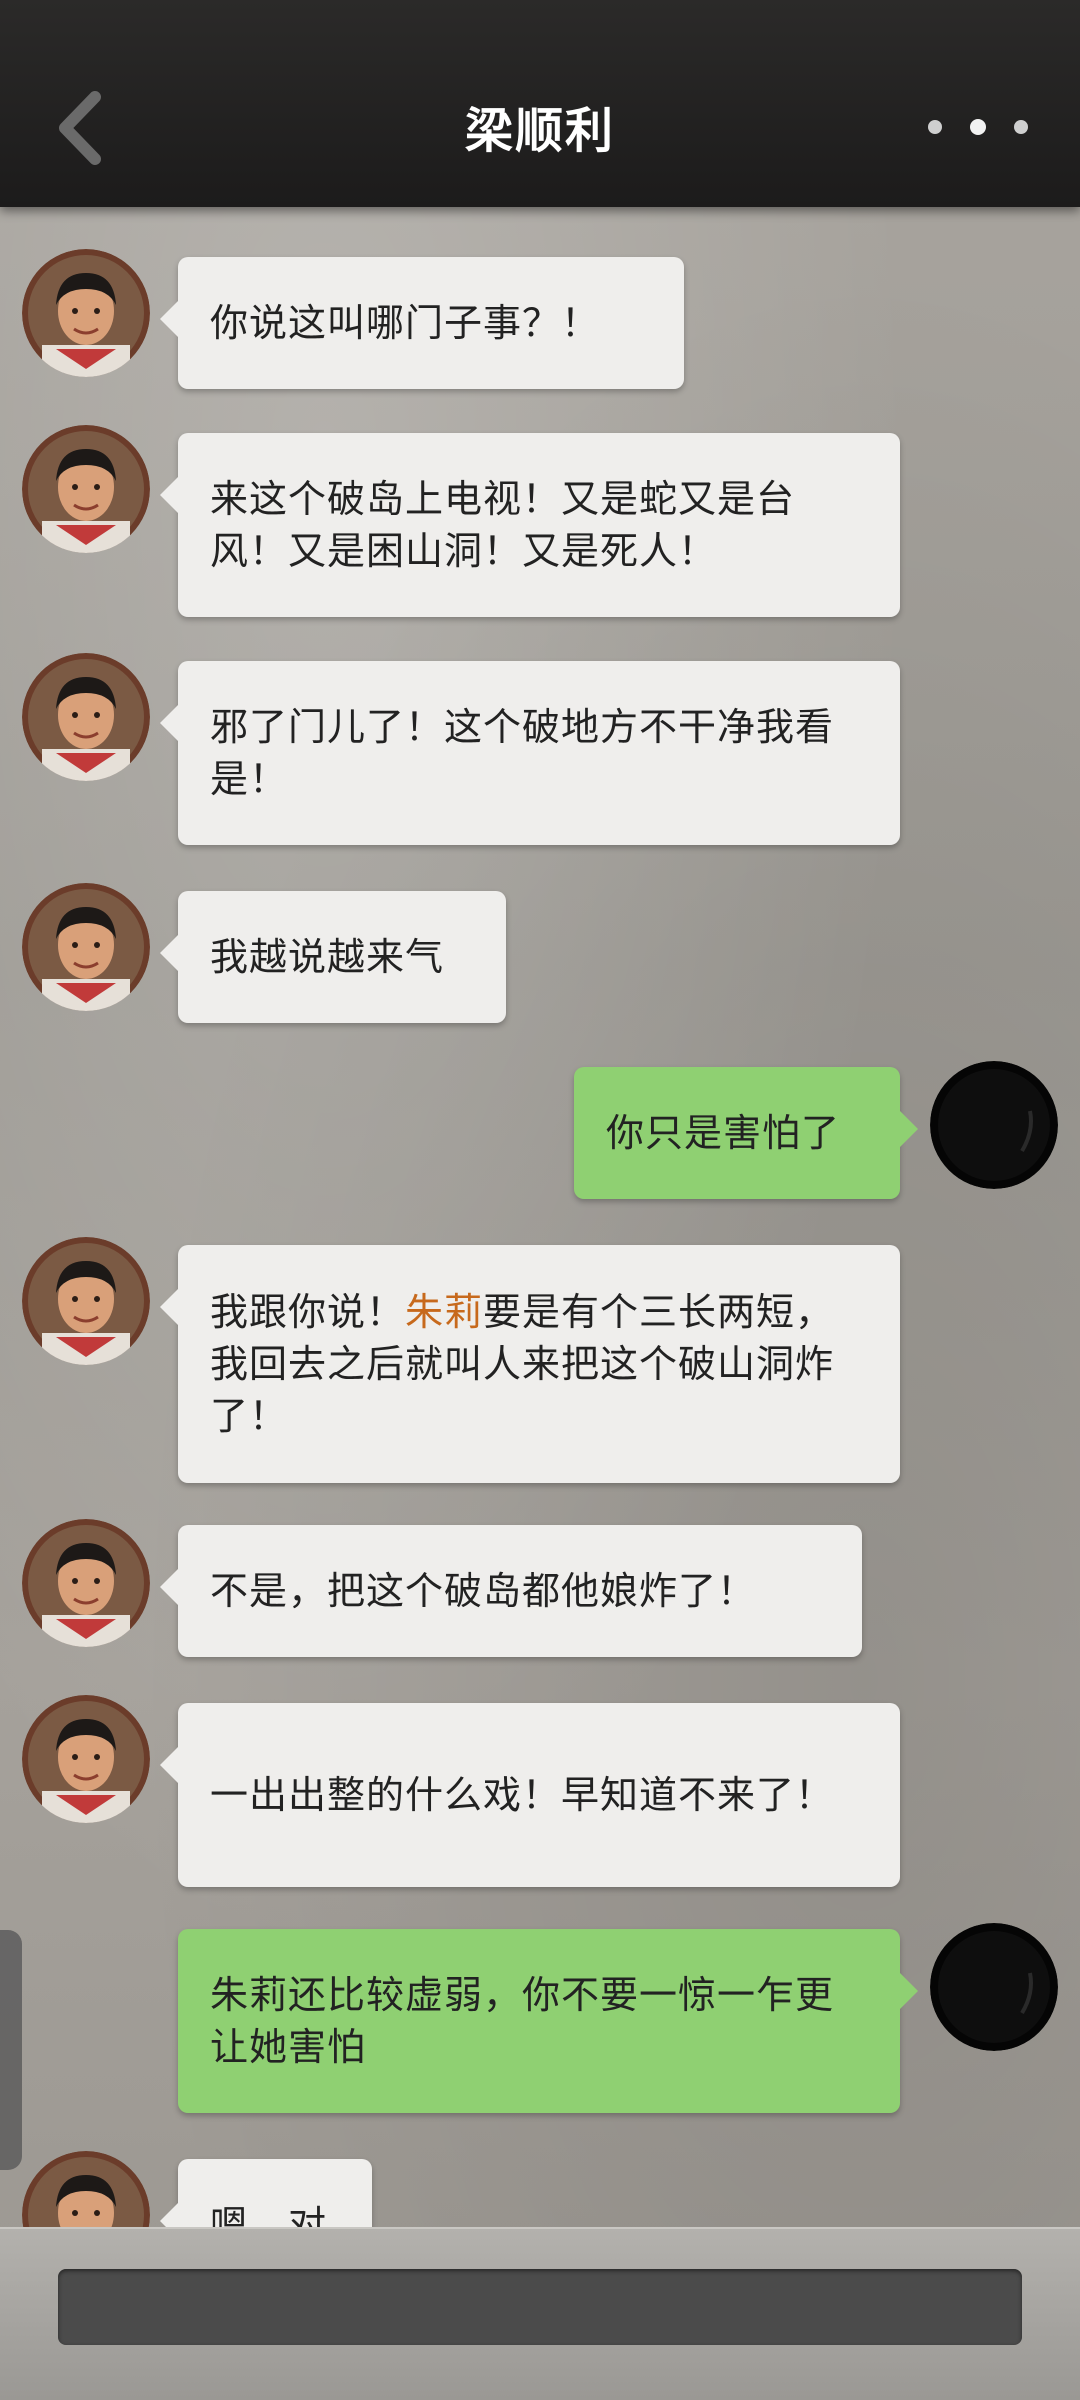 The width and height of the screenshot is (1080, 2400). Describe the element at coordinates (530, 1364) in the screenshot. I see `message-bubble-incoming: 我跟你说！朱莉要是有个三长两短，我回去之后就叫人来把这个破山洞炸了！` at that location.